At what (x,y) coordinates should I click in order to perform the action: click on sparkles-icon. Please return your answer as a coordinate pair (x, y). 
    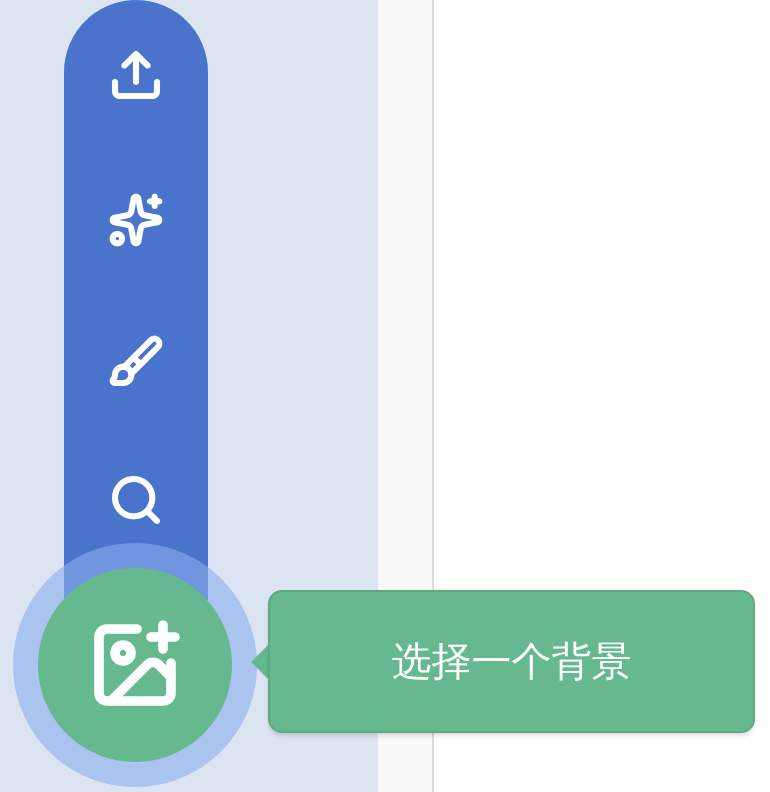
    Looking at the image, I should click on (136, 220).